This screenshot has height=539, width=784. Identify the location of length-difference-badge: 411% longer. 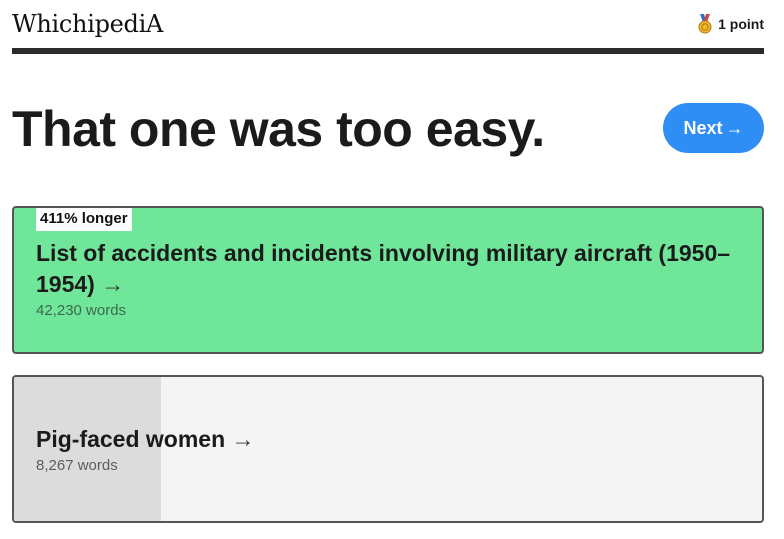
(84, 219).